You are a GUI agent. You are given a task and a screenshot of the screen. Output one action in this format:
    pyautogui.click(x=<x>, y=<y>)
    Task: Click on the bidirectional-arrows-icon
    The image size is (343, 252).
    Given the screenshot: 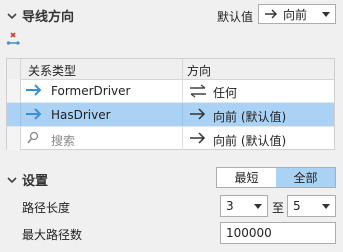 What is the action you would take?
    pyautogui.click(x=198, y=92)
    